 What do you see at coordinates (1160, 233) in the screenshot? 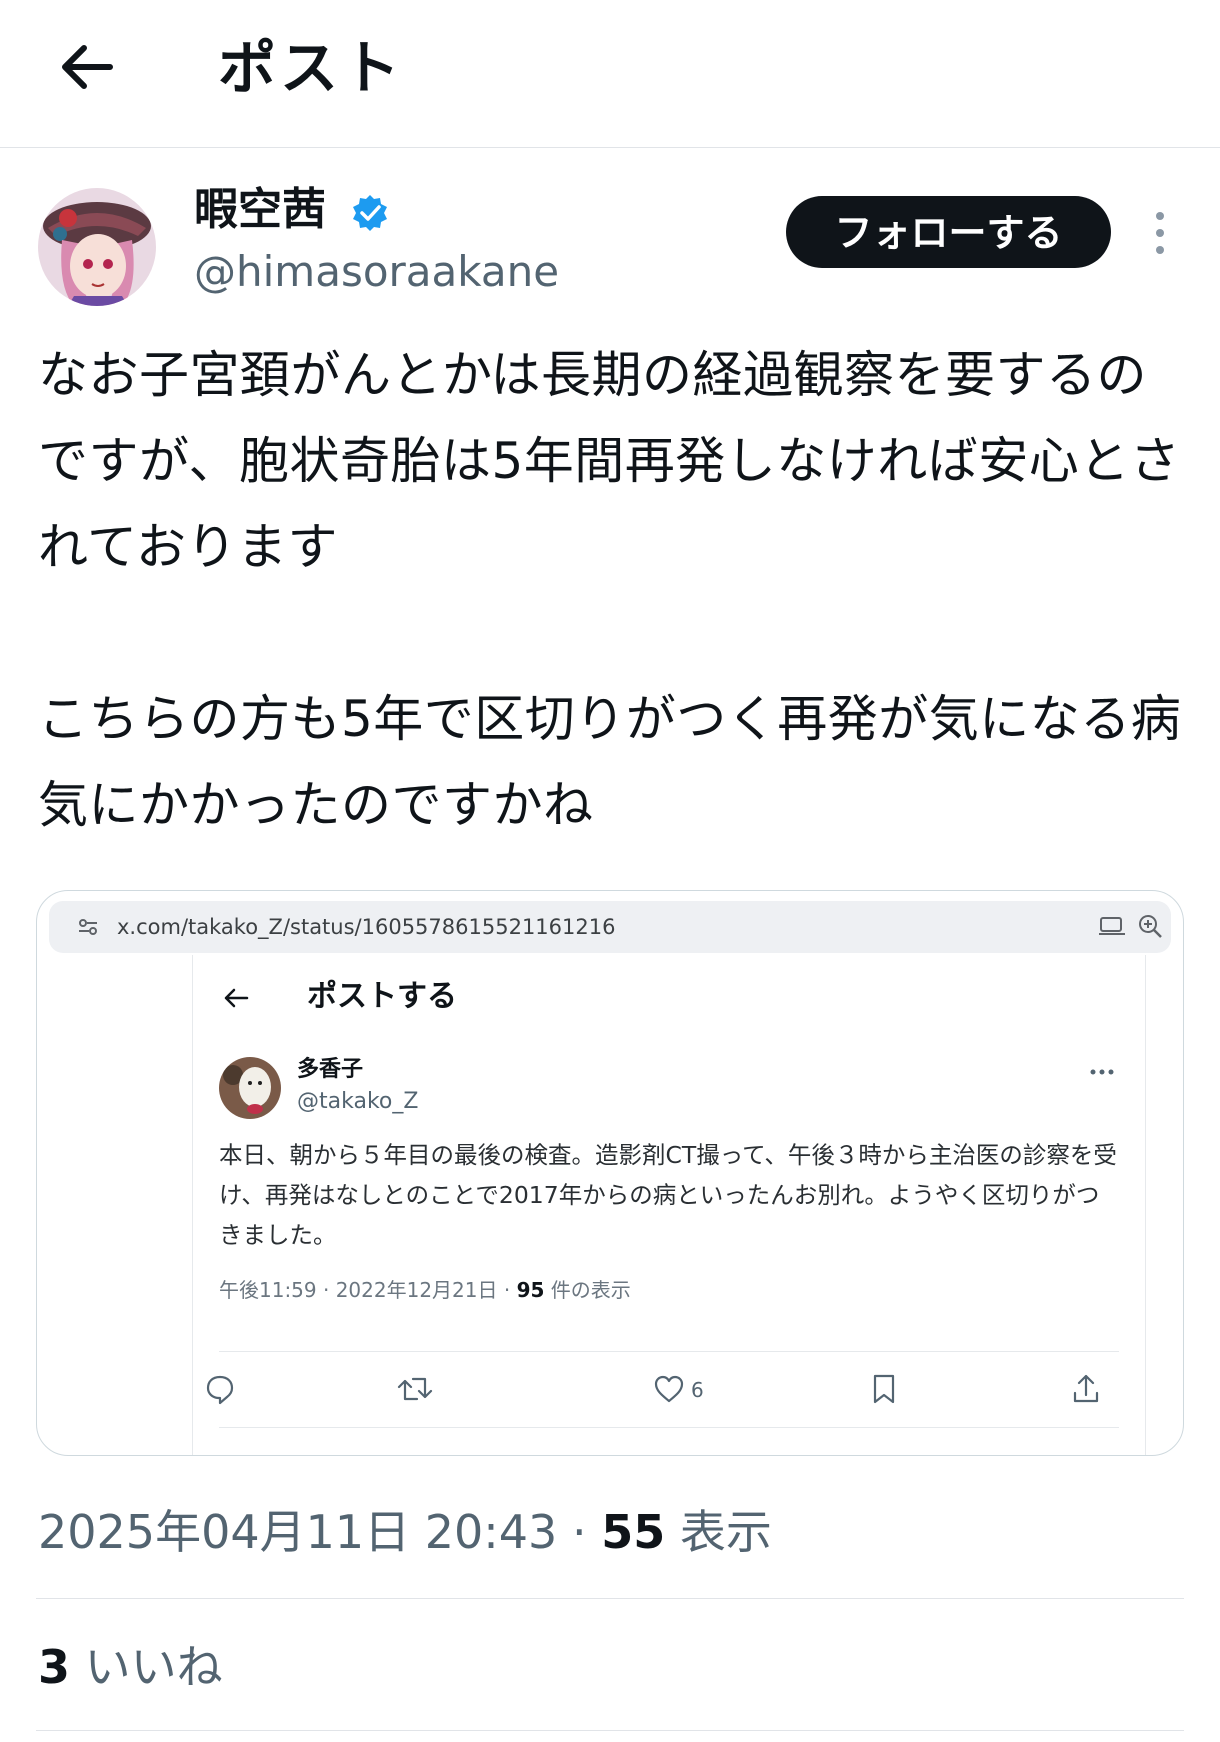
I see `more-options-icon` at bounding box center [1160, 233].